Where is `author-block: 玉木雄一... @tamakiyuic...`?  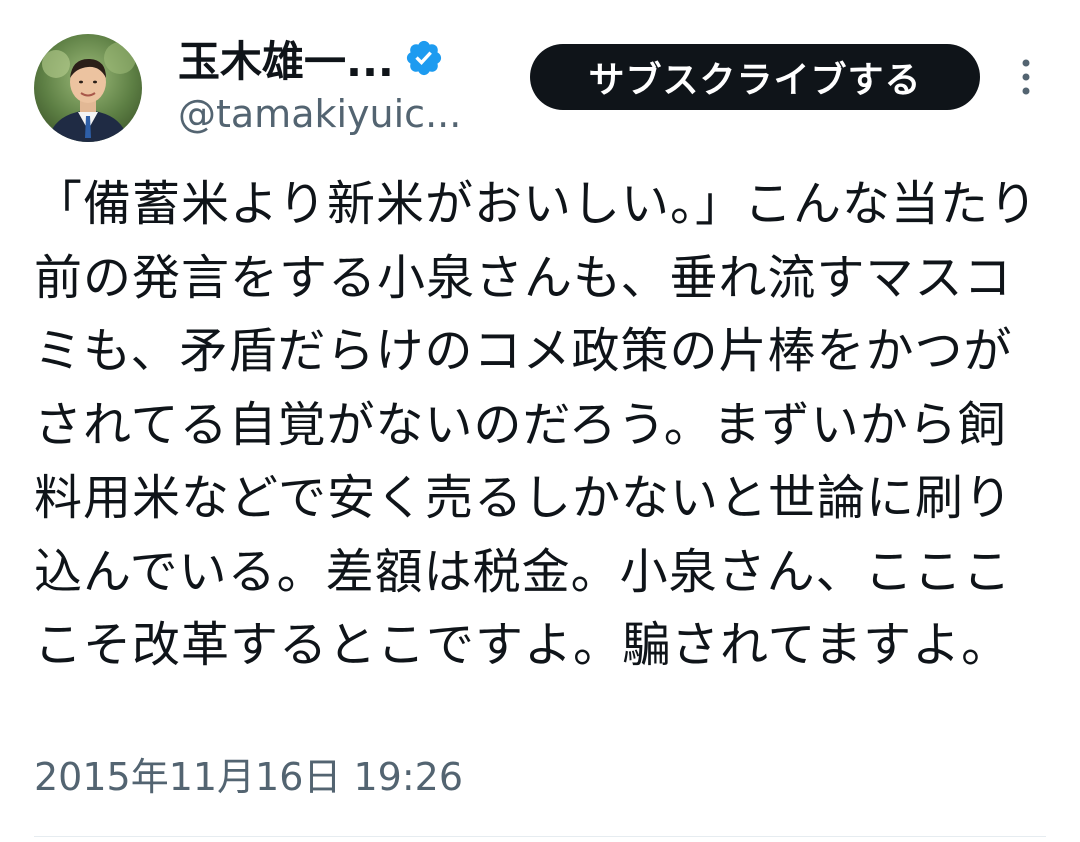 author-block: 玉木雄一... @tamakiyuic... is located at coordinates (348, 83).